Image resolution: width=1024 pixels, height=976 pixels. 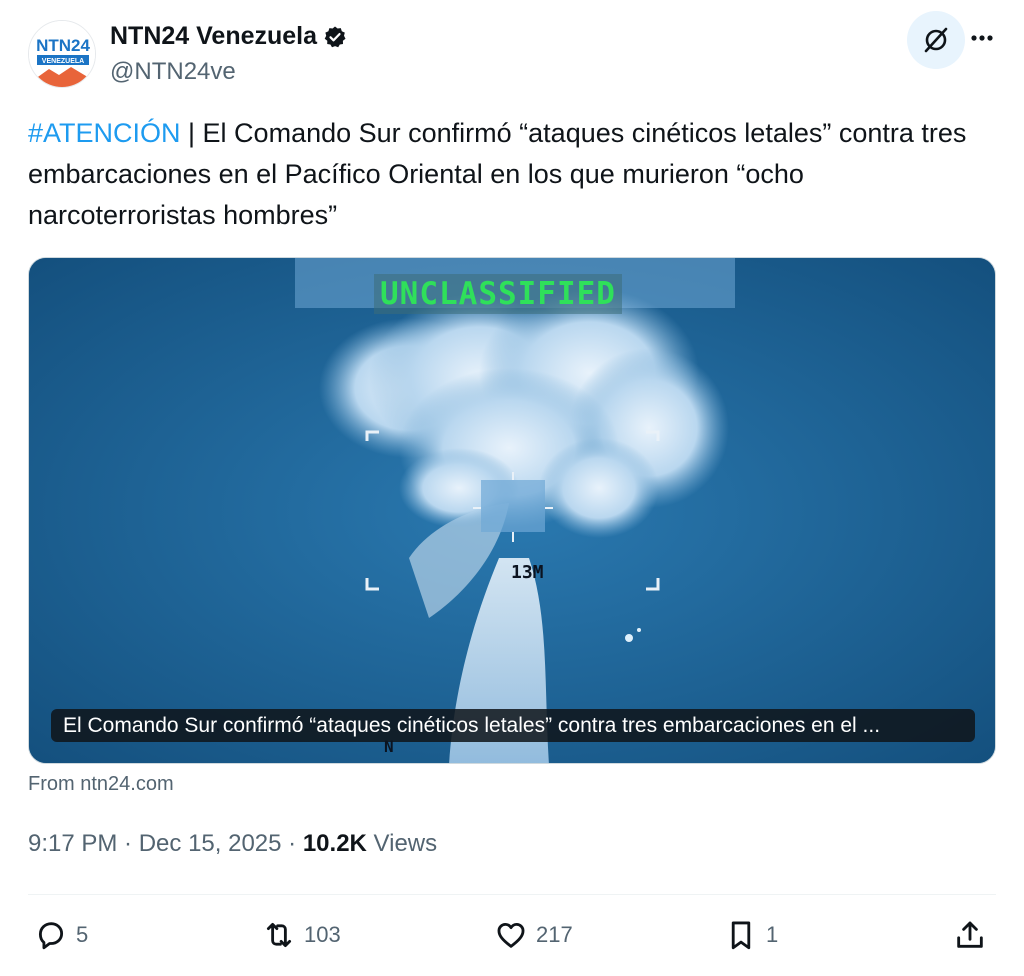 What do you see at coordinates (322, 934) in the screenshot?
I see `repost-count: 103` at bounding box center [322, 934].